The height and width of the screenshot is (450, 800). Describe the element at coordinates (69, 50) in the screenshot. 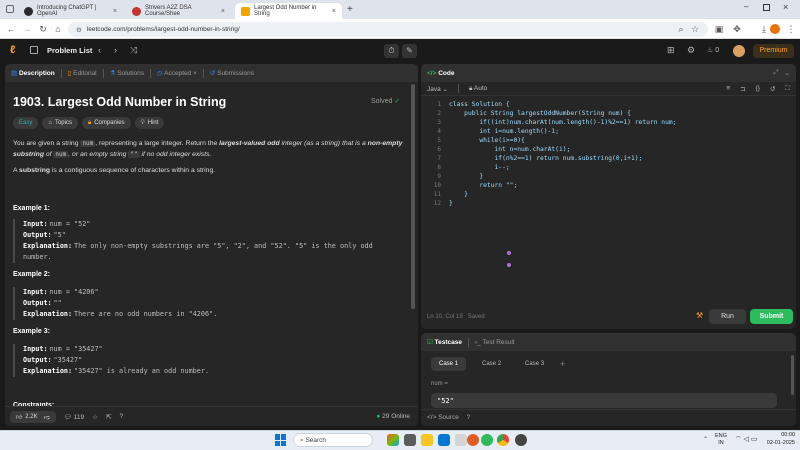

I see `problem-list-link: Problem List` at that location.